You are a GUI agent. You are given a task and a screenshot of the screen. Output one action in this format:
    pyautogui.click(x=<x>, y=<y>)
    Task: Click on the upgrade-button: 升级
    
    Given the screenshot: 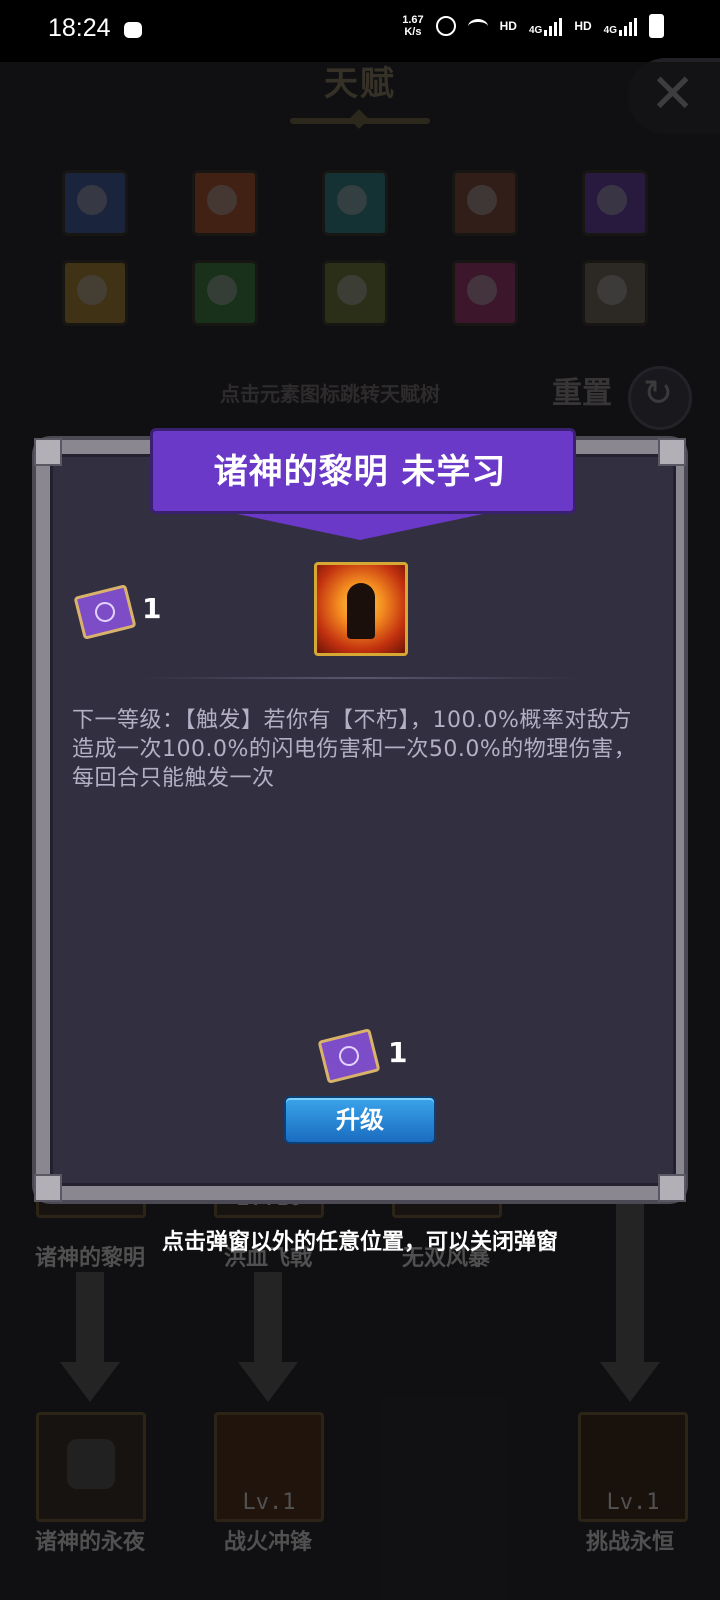 What is the action you would take?
    pyautogui.click(x=360, y=1120)
    